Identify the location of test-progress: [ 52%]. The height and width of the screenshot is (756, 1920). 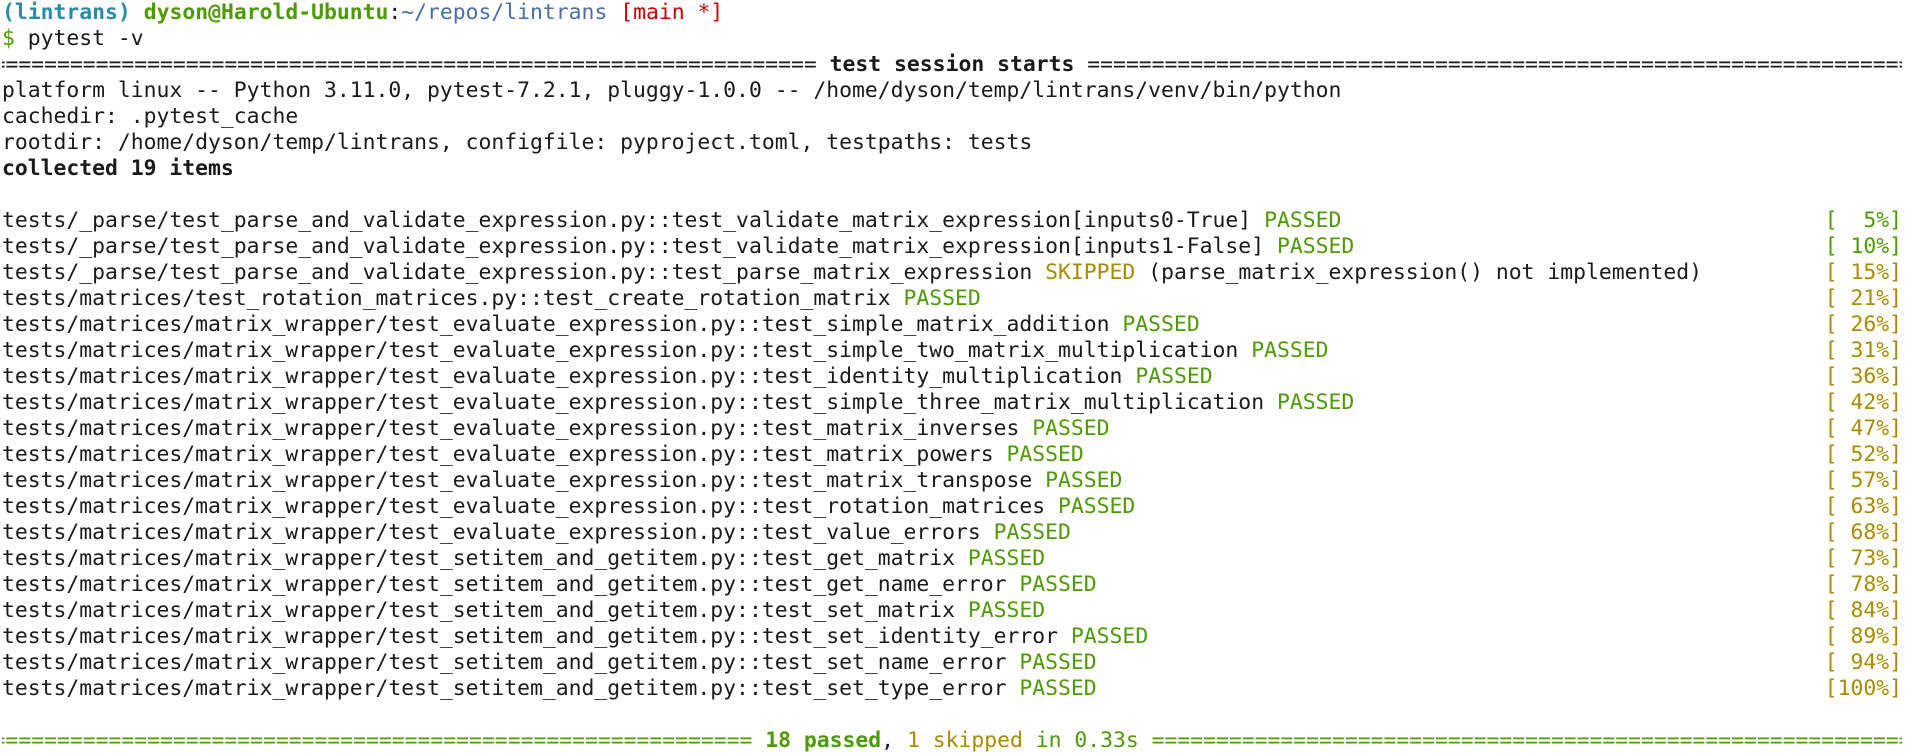
(1863, 454).